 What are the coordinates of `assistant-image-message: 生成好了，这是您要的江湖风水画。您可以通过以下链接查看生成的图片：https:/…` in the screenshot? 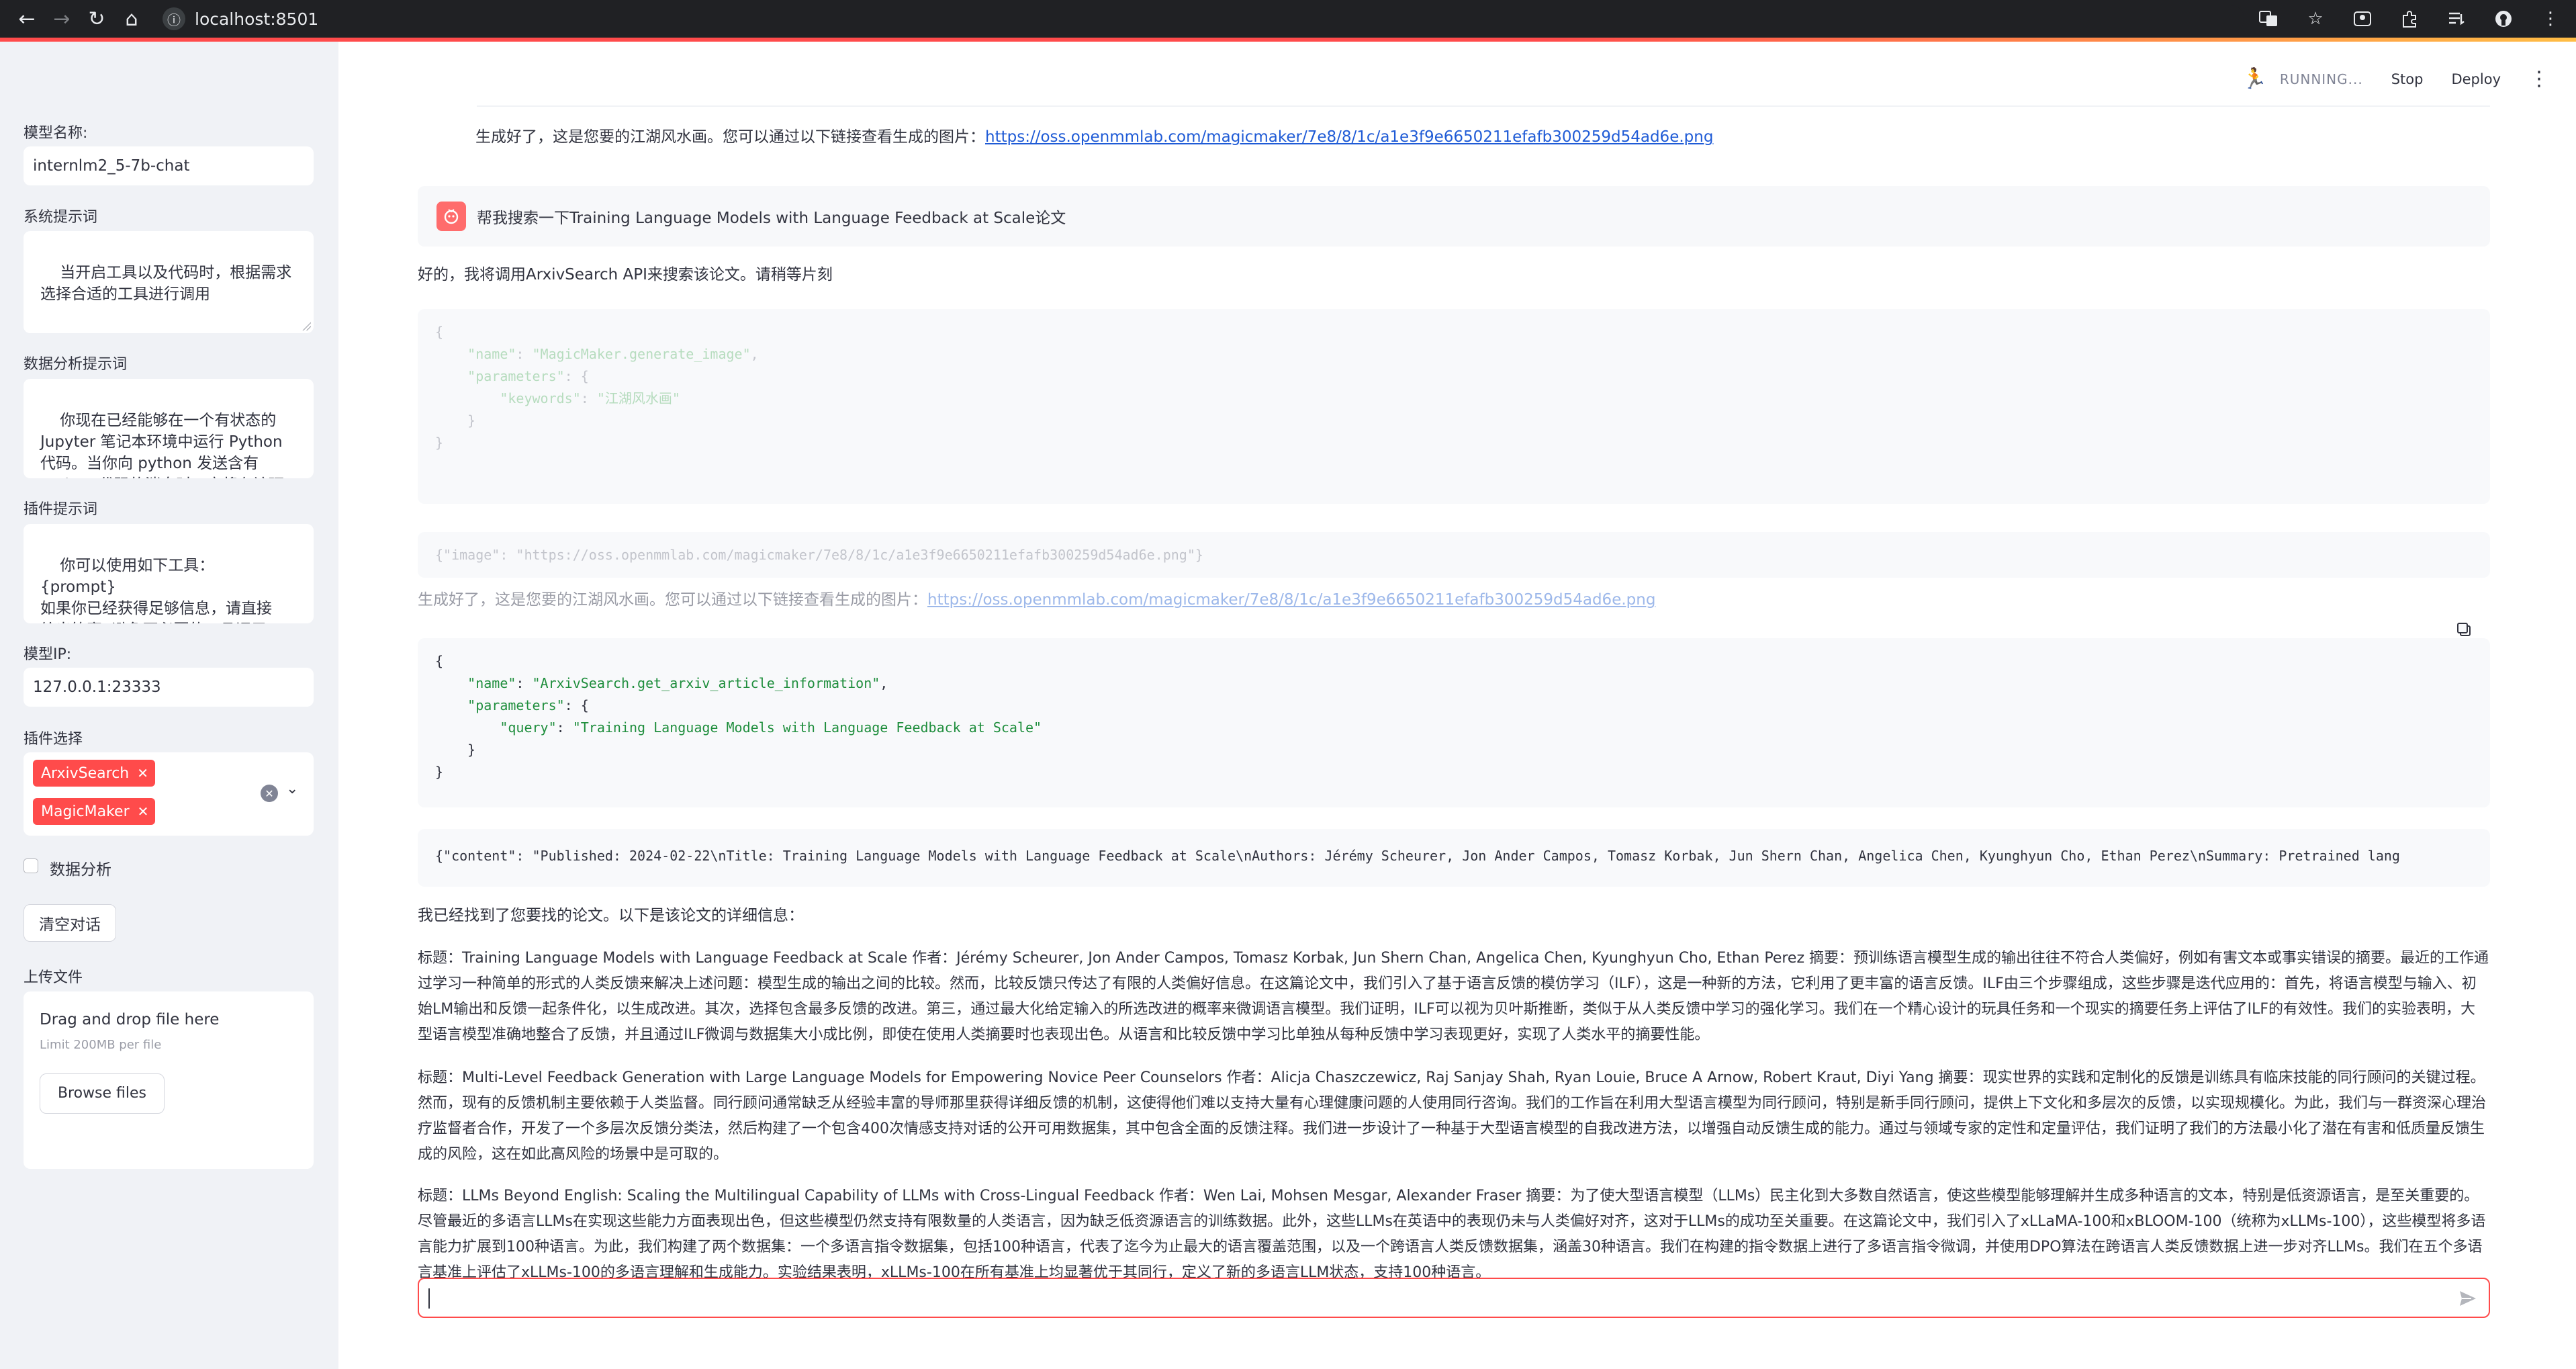 It's located at (1094, 137).